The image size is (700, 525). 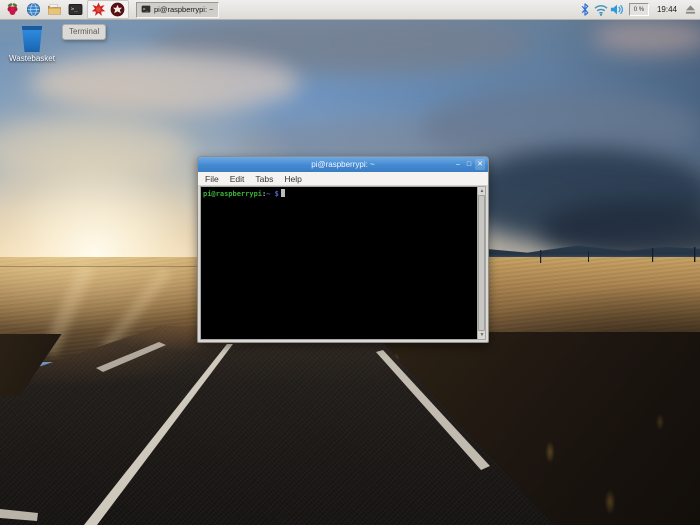 What do you see at coordinates (32, 39) in the screenshot?
I see `wastebasket-icon` at bounding box center [32, 39].